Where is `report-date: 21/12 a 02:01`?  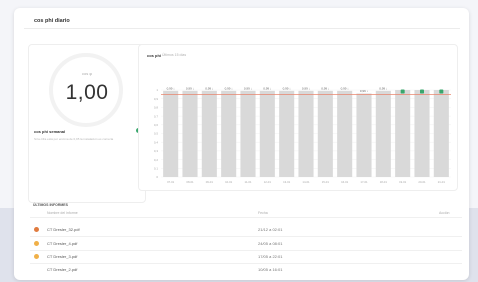
report-date: 21/12 a 02:01 is located at coordinates (270, 229).